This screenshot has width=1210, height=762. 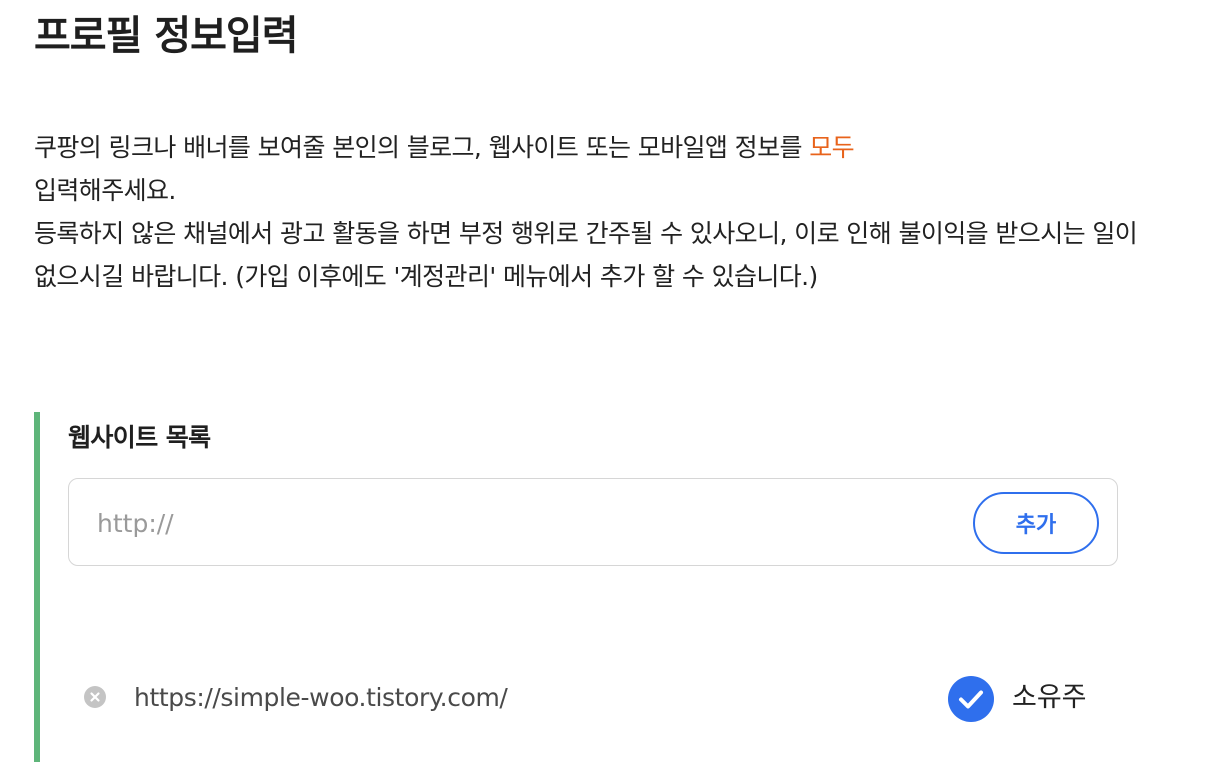 I want to click on description-highlight: 모두, so click(x=832, y=147).